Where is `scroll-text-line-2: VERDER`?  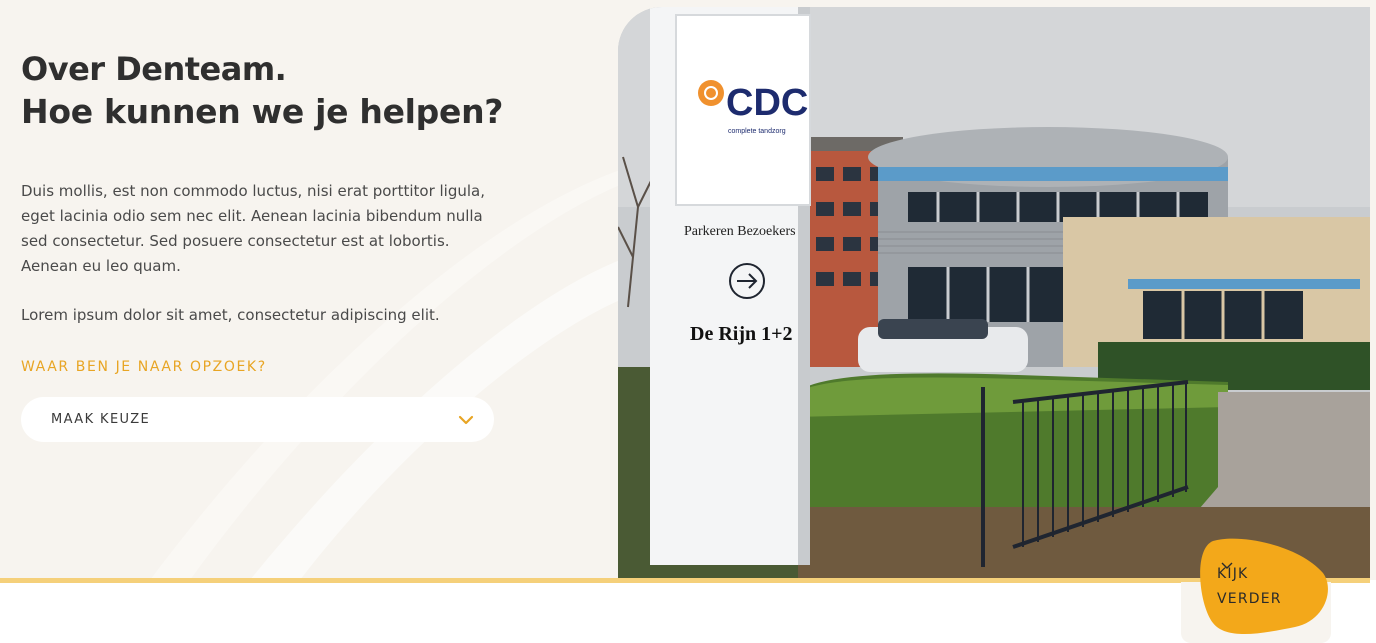
scroll-text-line-2: VERDER is located at coordinates (1249, 599).